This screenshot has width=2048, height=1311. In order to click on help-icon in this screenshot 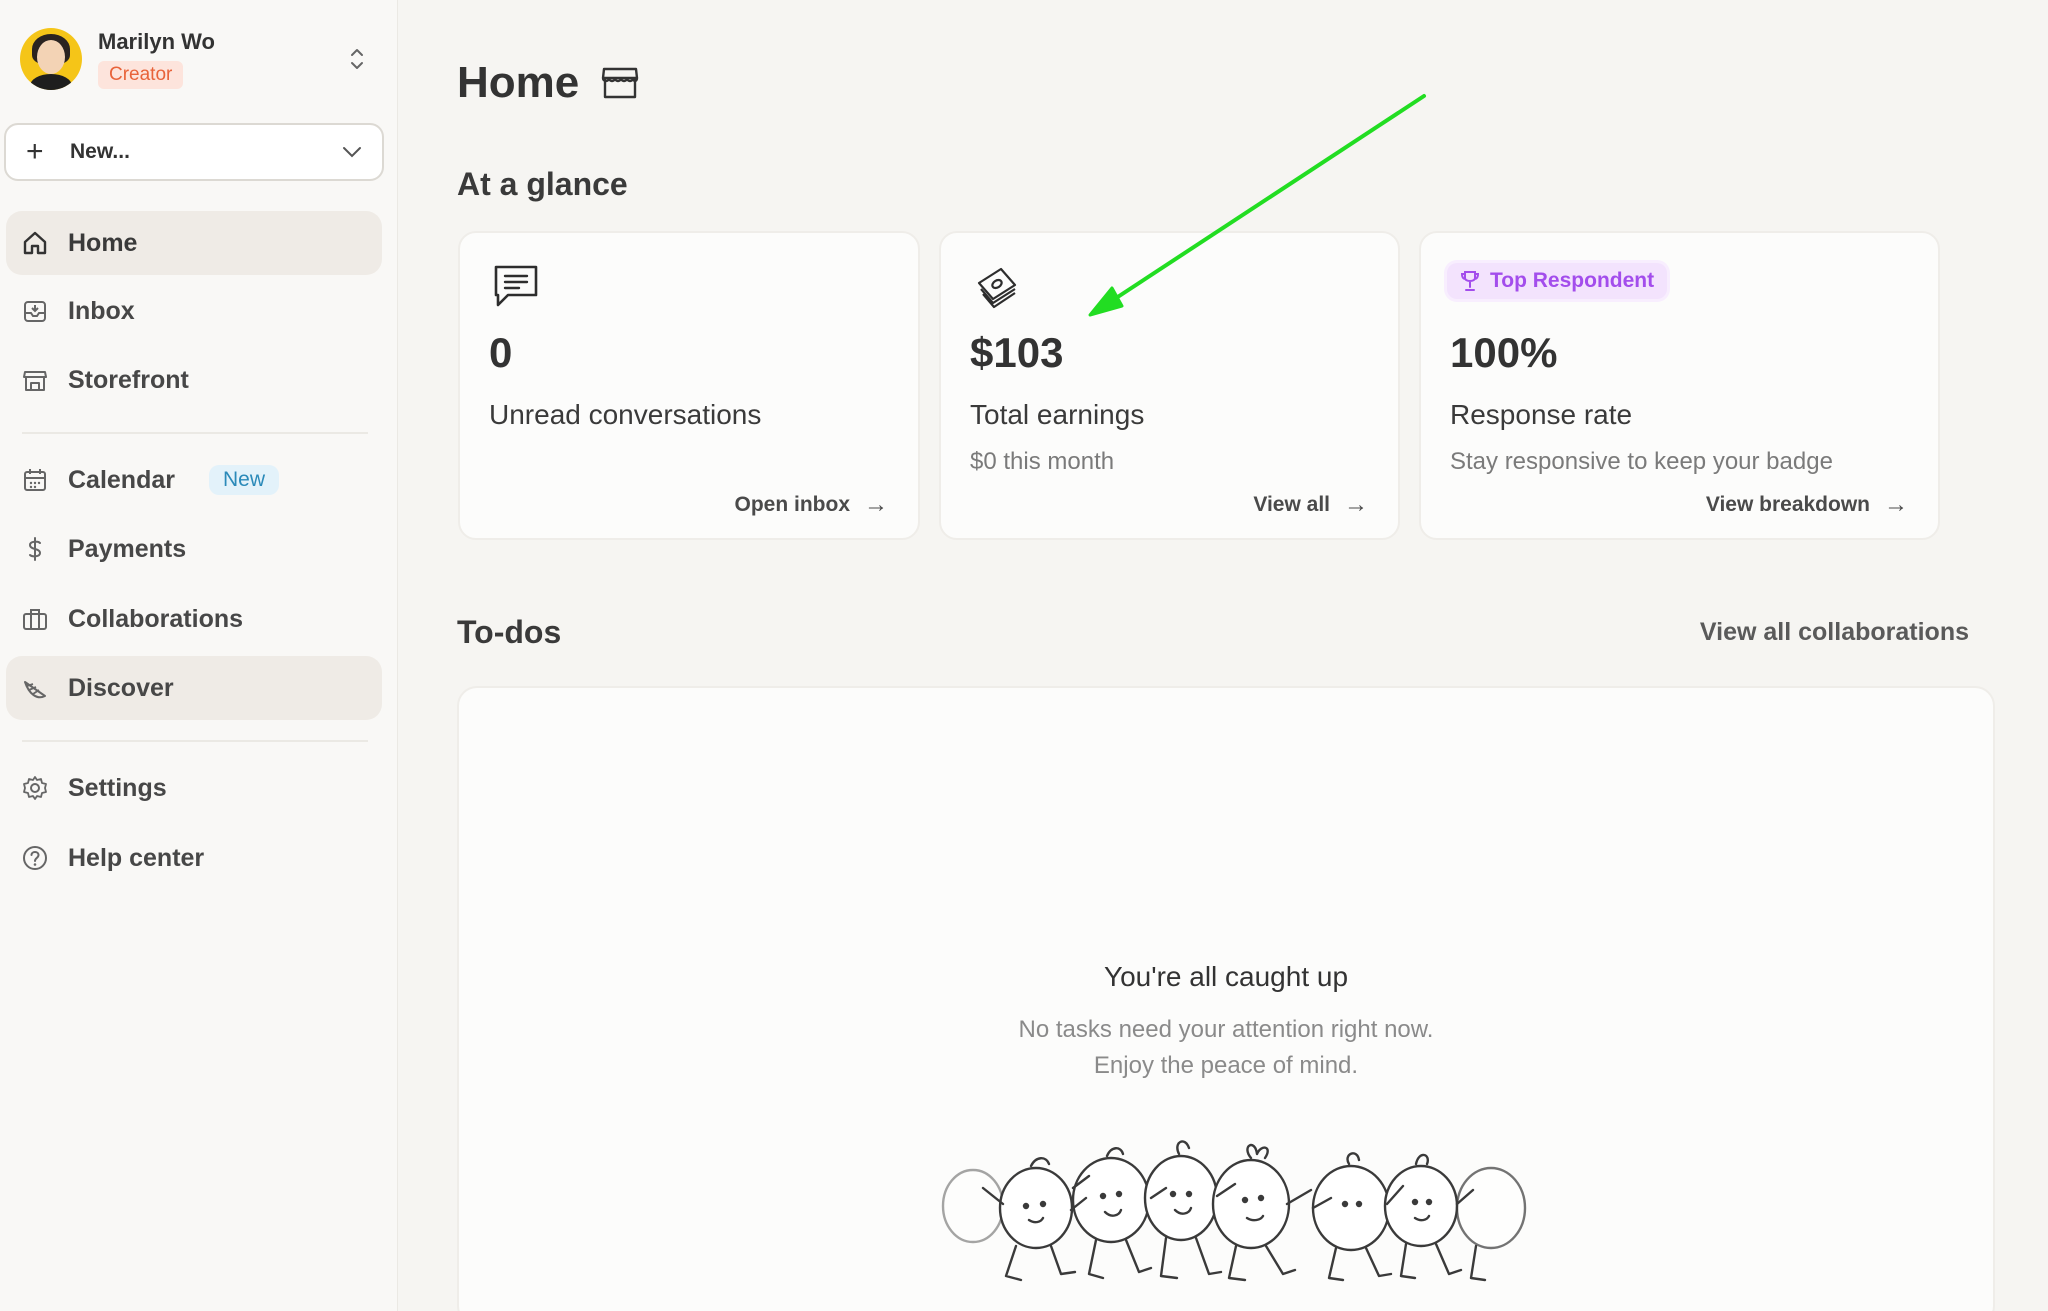, I will do `click(35, 858)`.